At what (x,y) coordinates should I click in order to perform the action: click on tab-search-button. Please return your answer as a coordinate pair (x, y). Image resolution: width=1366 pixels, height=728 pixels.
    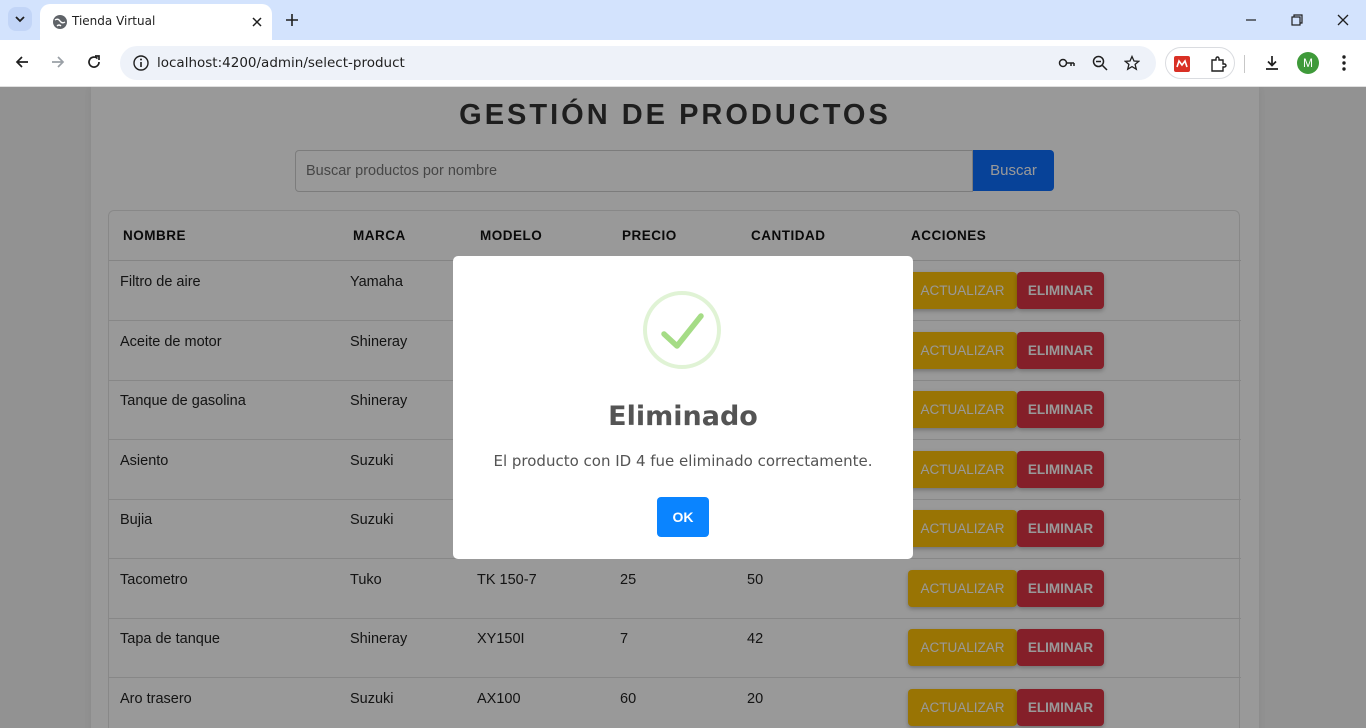
    Looking at the image, I should click on (20, 19).